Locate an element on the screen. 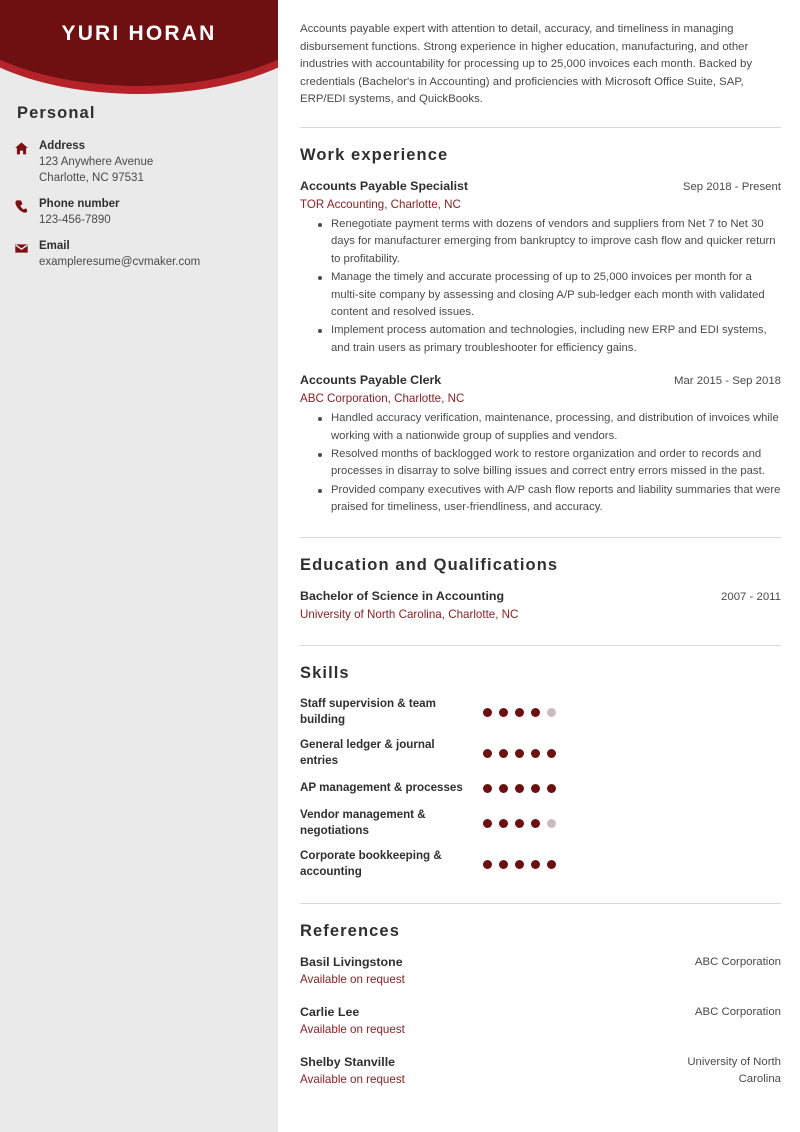 The height and width of the screenshot is (1132, 800). section-title-skills: Skills is located at coordinates (325, 672).